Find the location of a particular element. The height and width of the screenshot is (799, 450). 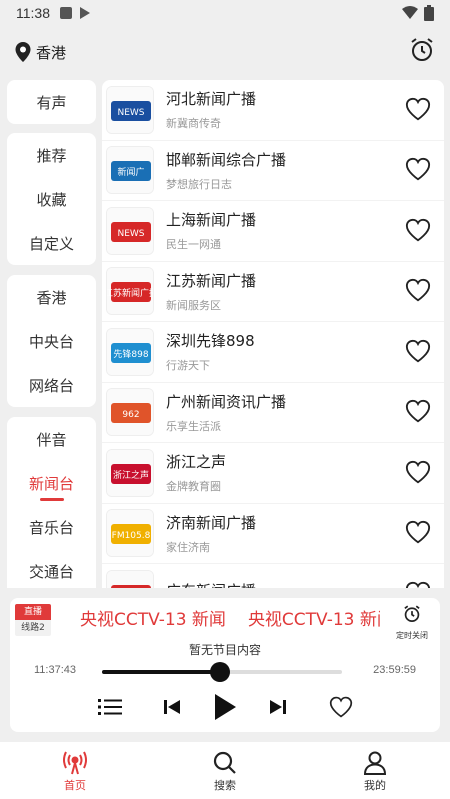

time-end: 23:59:59 is located at coordinates (394, 670).